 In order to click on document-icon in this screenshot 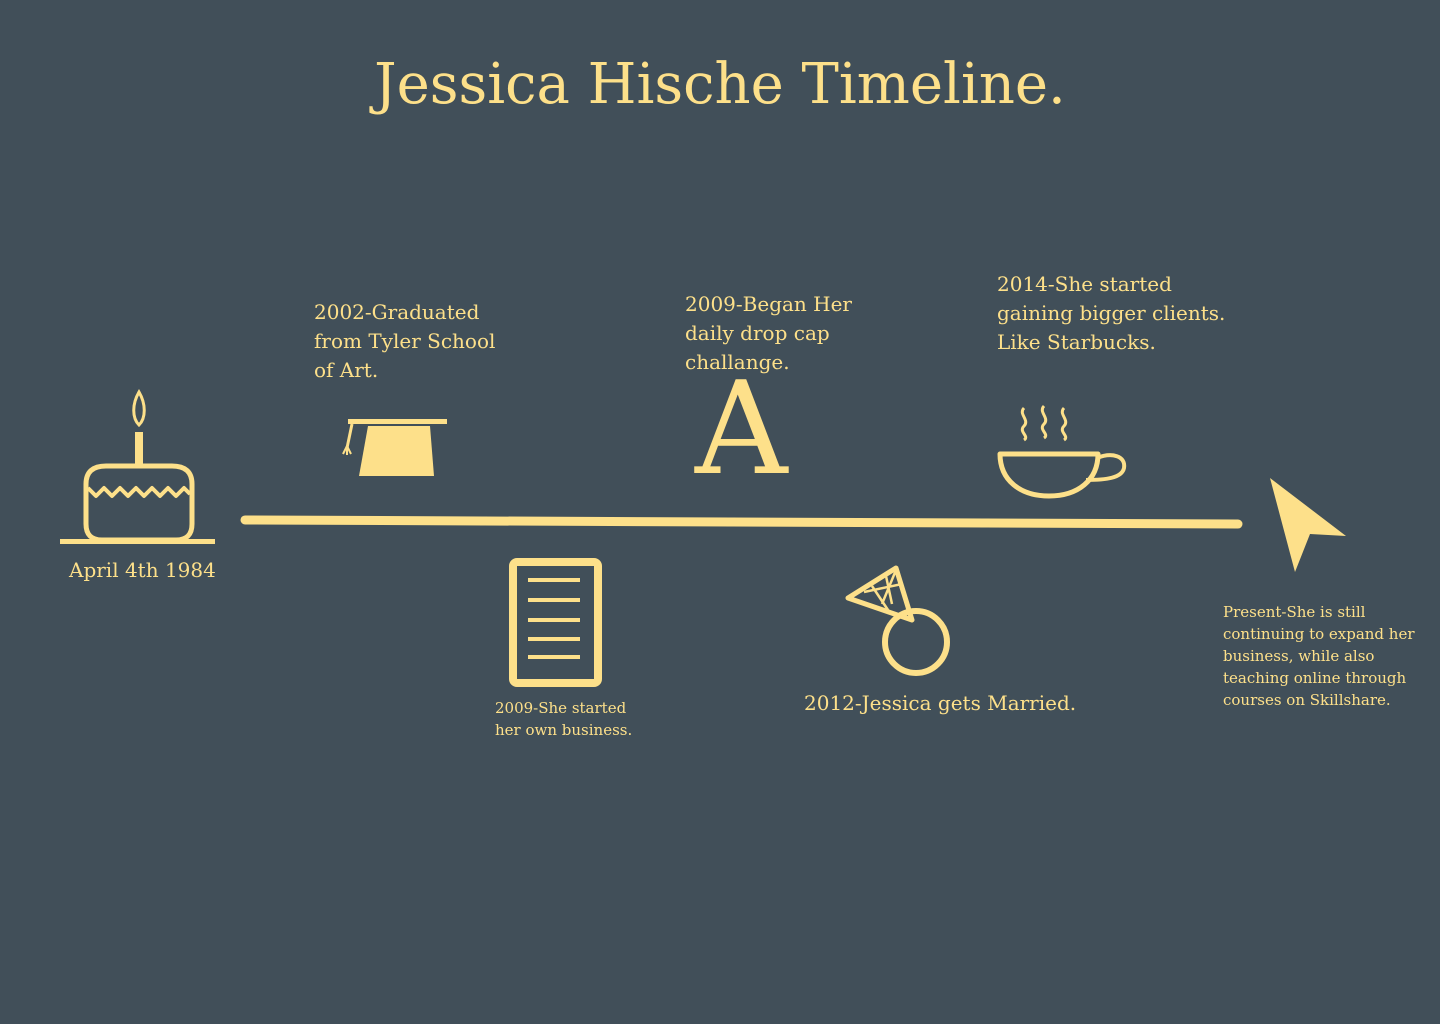, I will do `click(555, 622)`.